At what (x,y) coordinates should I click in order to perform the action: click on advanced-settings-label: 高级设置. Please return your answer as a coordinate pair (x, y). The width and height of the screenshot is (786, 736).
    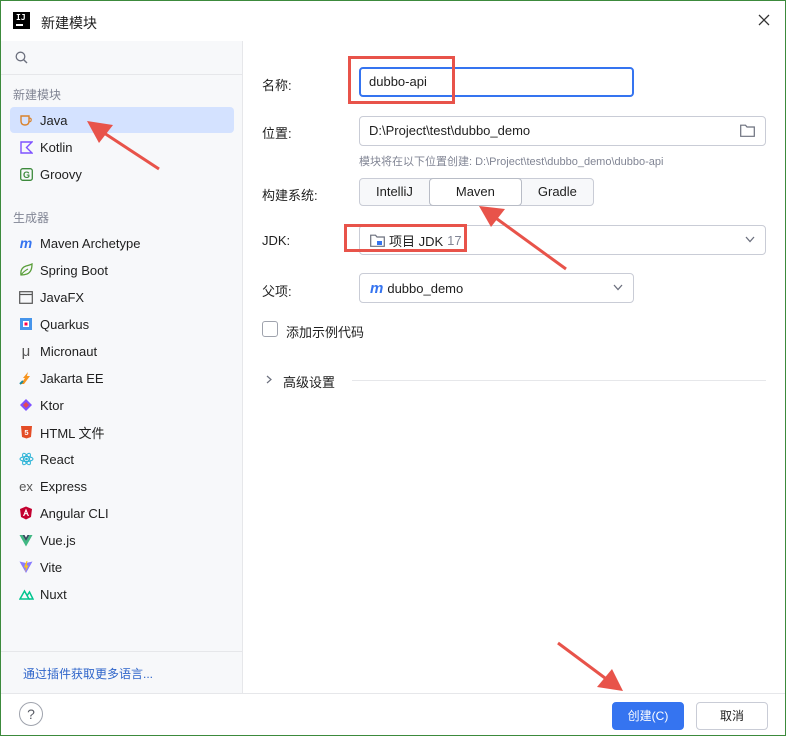
    Looking at the image, I should click on (309, 382).